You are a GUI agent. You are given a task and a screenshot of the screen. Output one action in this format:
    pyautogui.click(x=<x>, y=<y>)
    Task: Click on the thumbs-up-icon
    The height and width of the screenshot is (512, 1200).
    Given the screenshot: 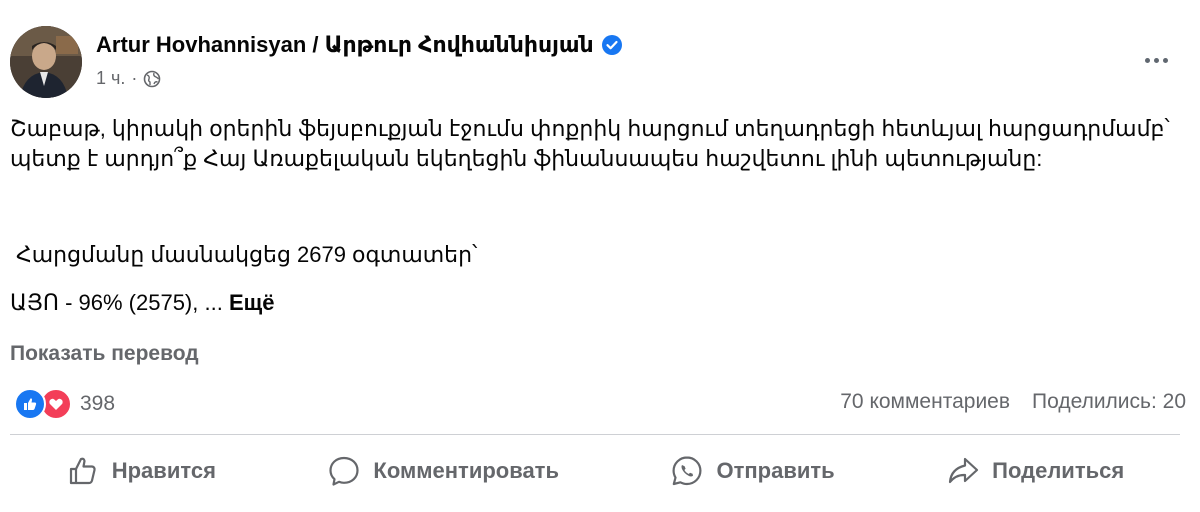 What is the action you would take?
    pyautogui.click(x=82, y=471)
    